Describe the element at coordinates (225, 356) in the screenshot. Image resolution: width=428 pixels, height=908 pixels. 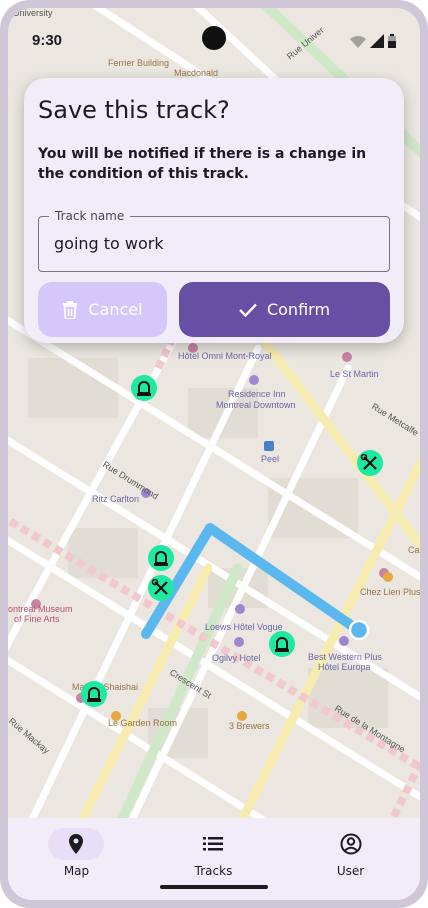
I see `map-label-omni: Hôtel Omni Mont-Royal` at that location.